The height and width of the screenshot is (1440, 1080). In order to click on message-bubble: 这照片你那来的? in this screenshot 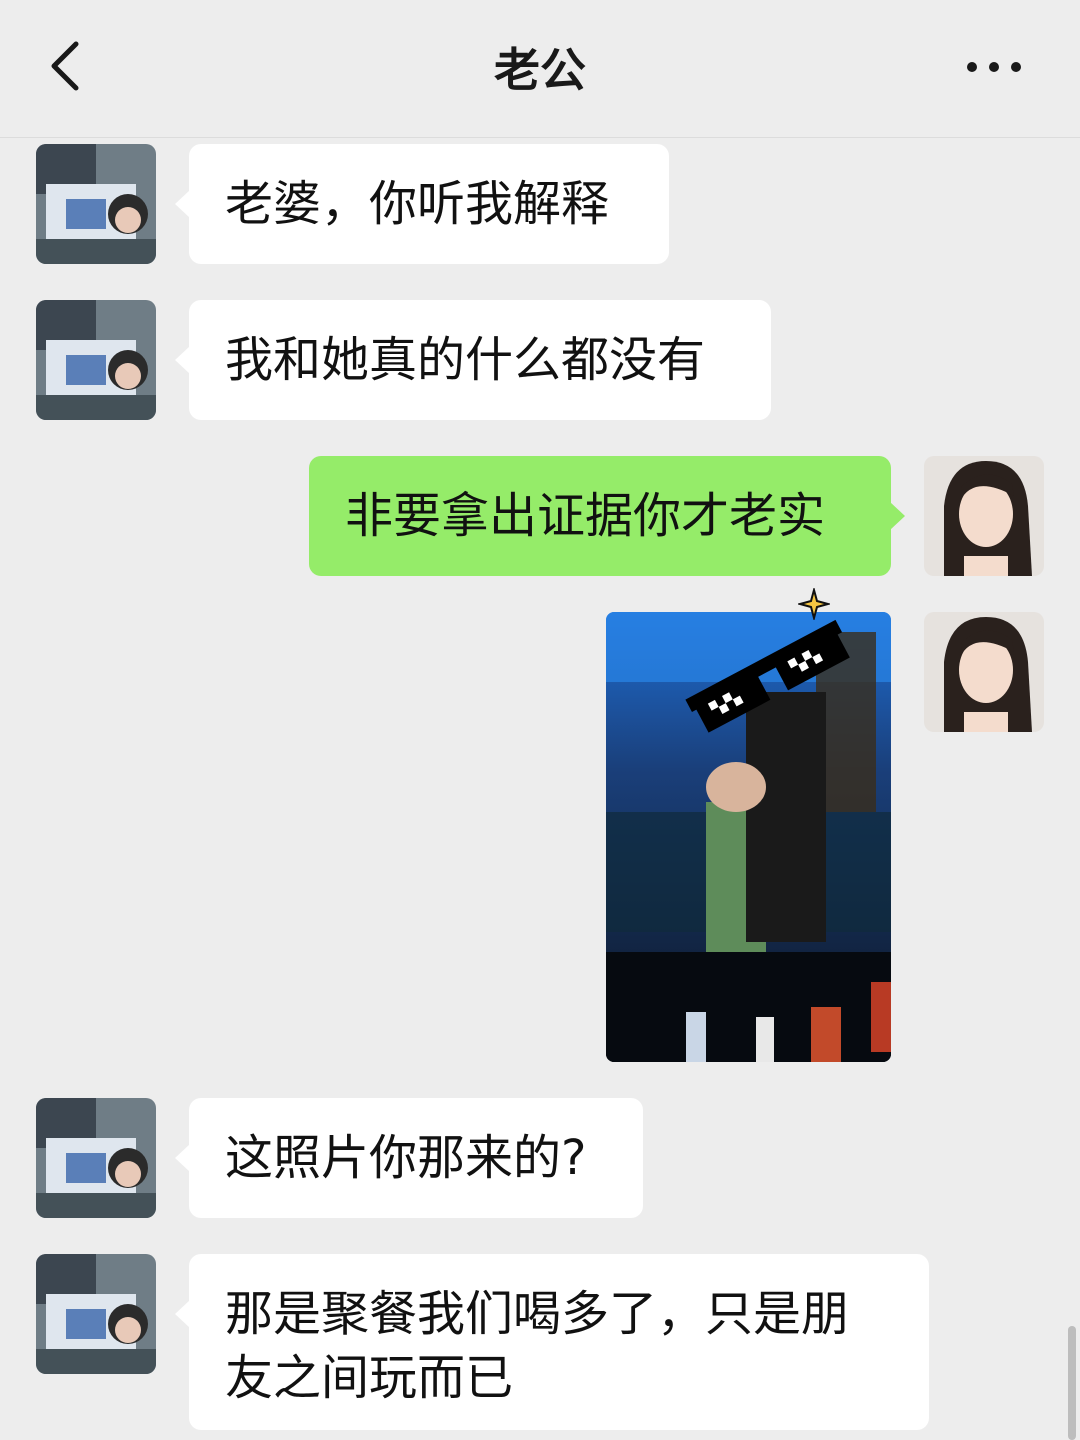, I will do `click(409, 1158)`.